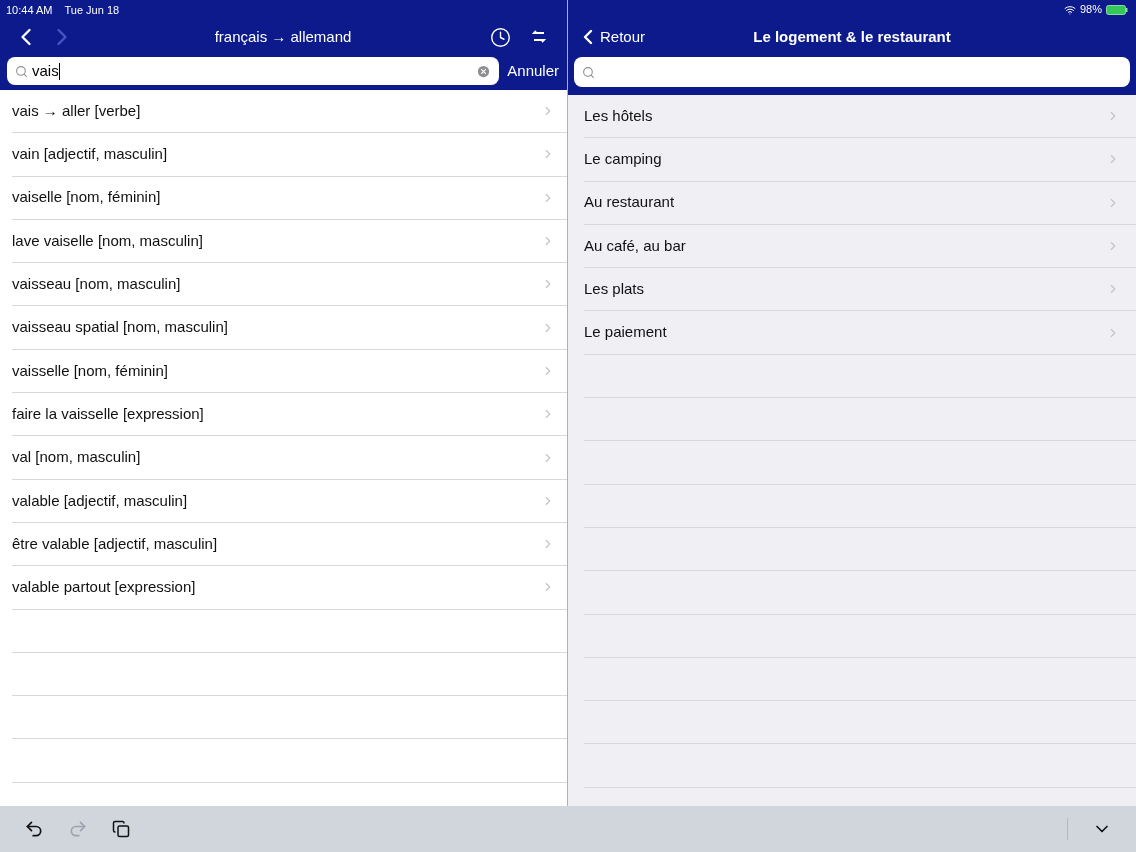  I want to click on swap-icon, so click(539, 37).